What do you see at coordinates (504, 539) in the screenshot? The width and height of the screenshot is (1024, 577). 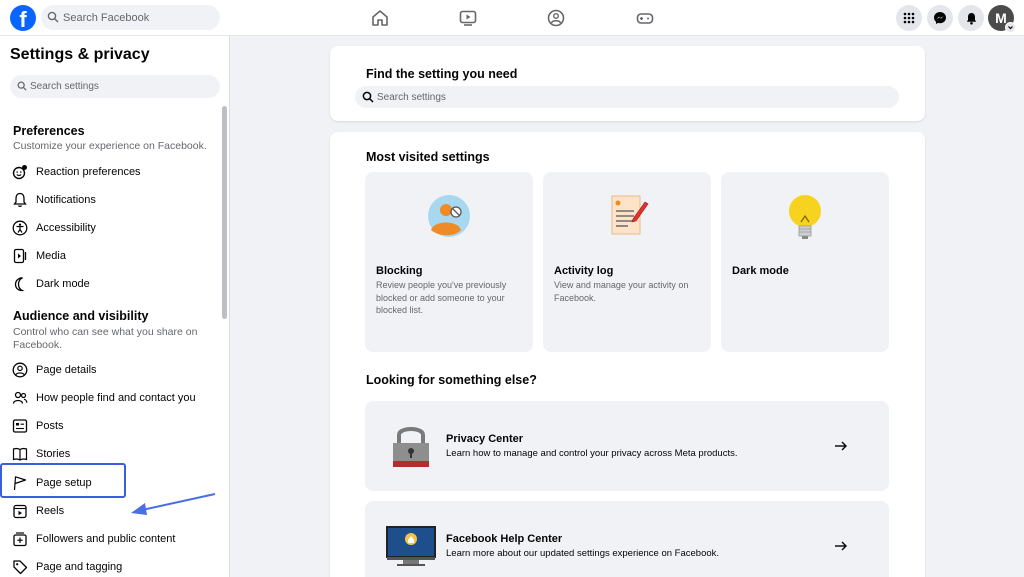 I see `row-title: Facebook Help Center` at bounding box center [504, 539].